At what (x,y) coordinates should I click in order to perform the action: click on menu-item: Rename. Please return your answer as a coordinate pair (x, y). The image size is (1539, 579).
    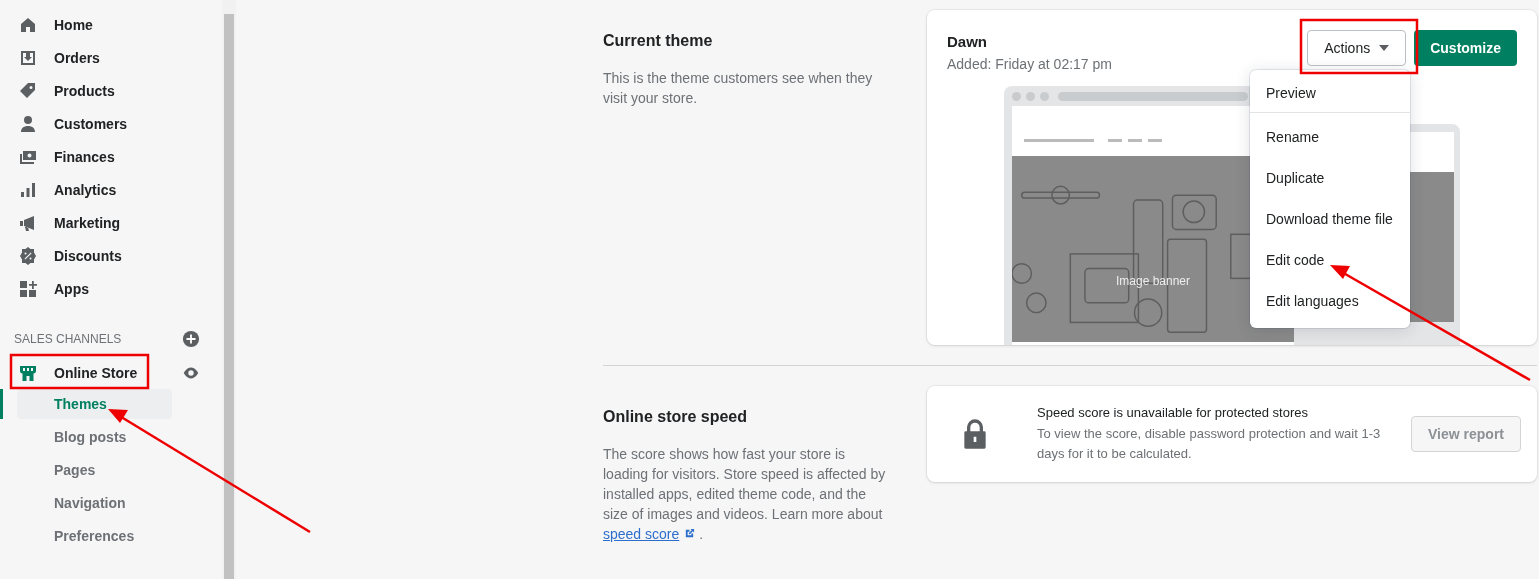
    Looking at the image, I should click on (1330, 137).